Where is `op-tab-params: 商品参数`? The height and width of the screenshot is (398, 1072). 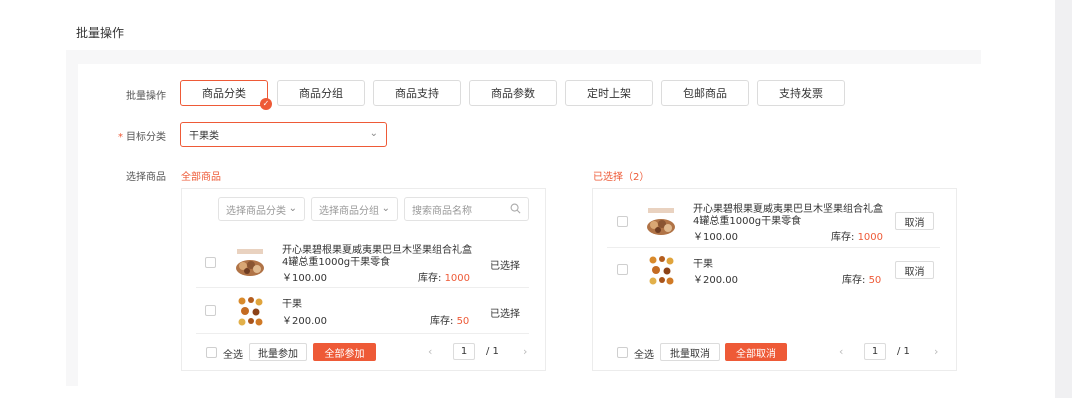
op-tab-params: 商品参数 is located at coordinates (513, 93).